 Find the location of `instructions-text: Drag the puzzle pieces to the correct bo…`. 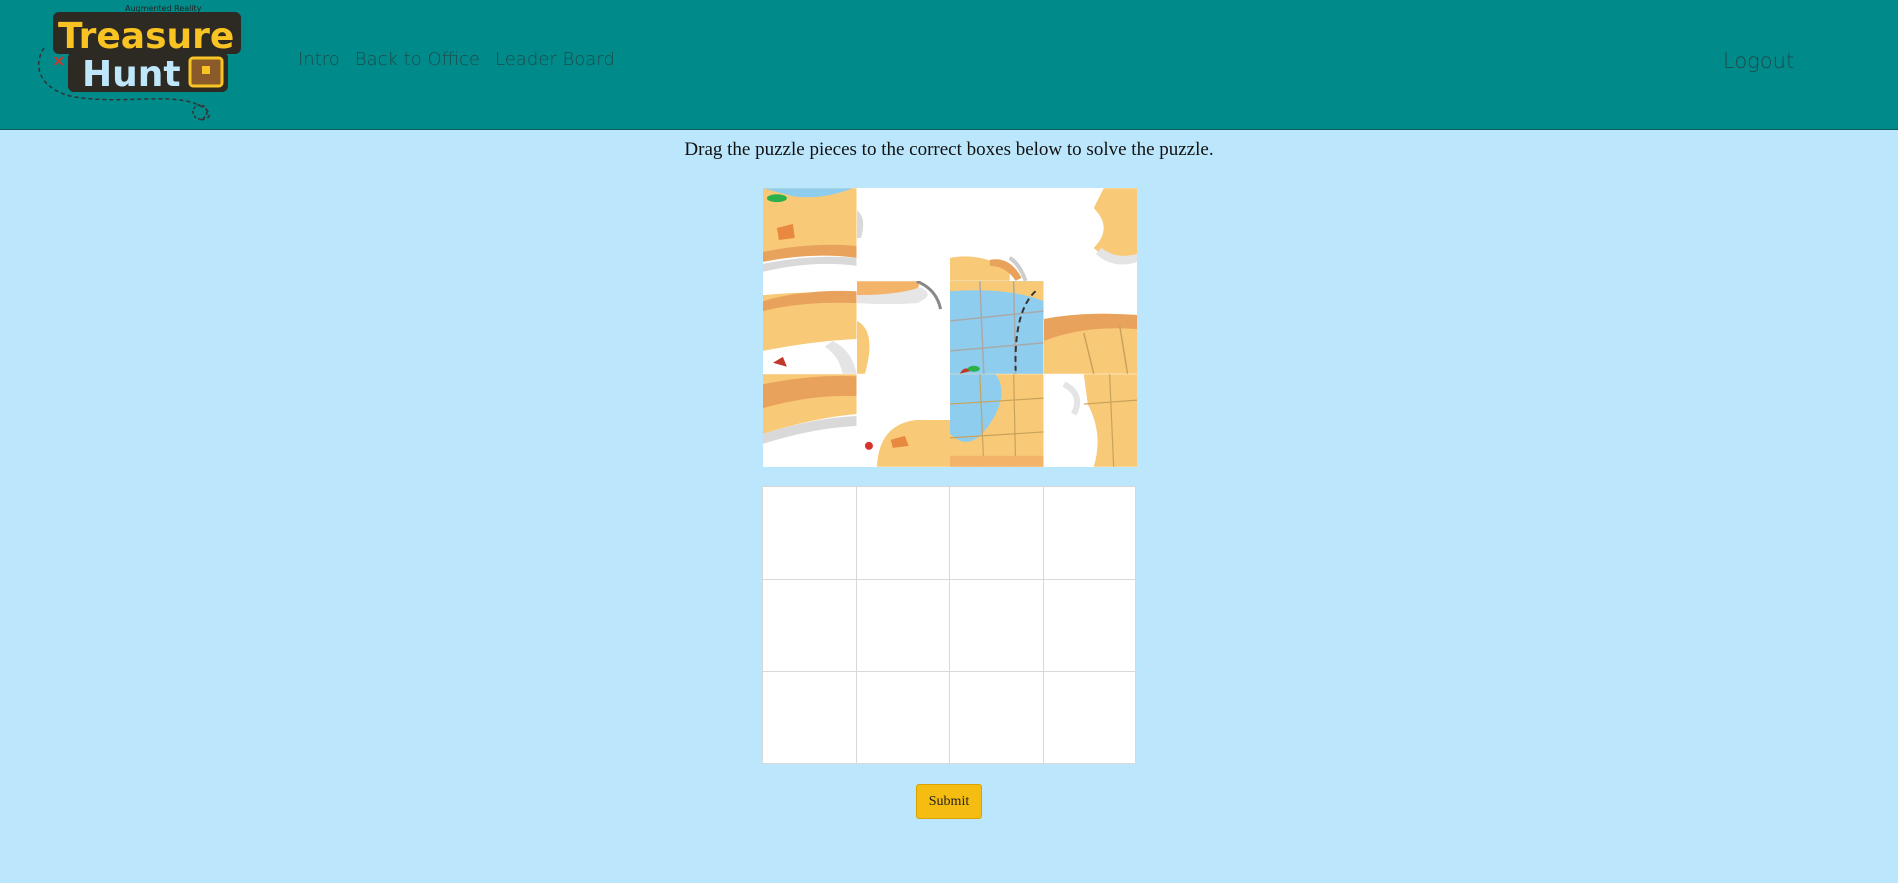

instructions-text: Drag the puzzle pieces to the correct bo… is located at coordinates (949, 149).